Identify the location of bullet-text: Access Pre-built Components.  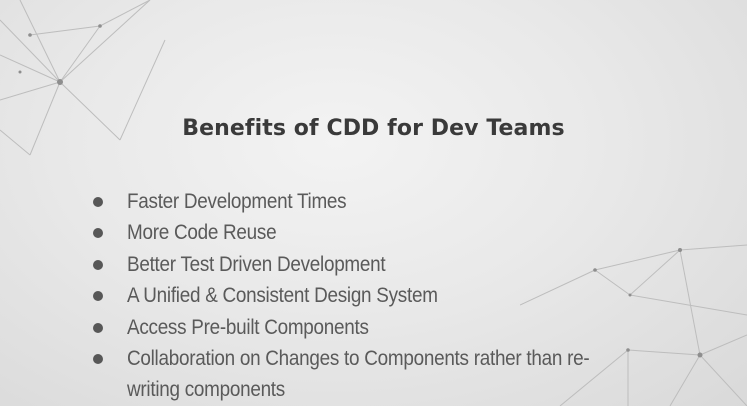
(248, 327).